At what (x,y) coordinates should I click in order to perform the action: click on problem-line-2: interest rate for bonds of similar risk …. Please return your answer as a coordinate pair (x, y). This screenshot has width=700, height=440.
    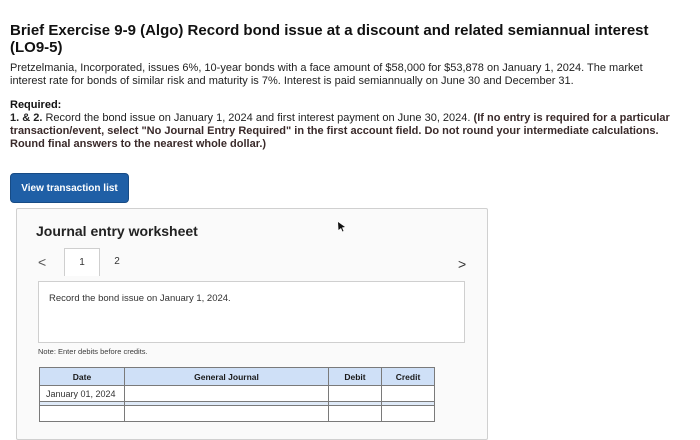
    Looking at the image, I should click on (292, 81).